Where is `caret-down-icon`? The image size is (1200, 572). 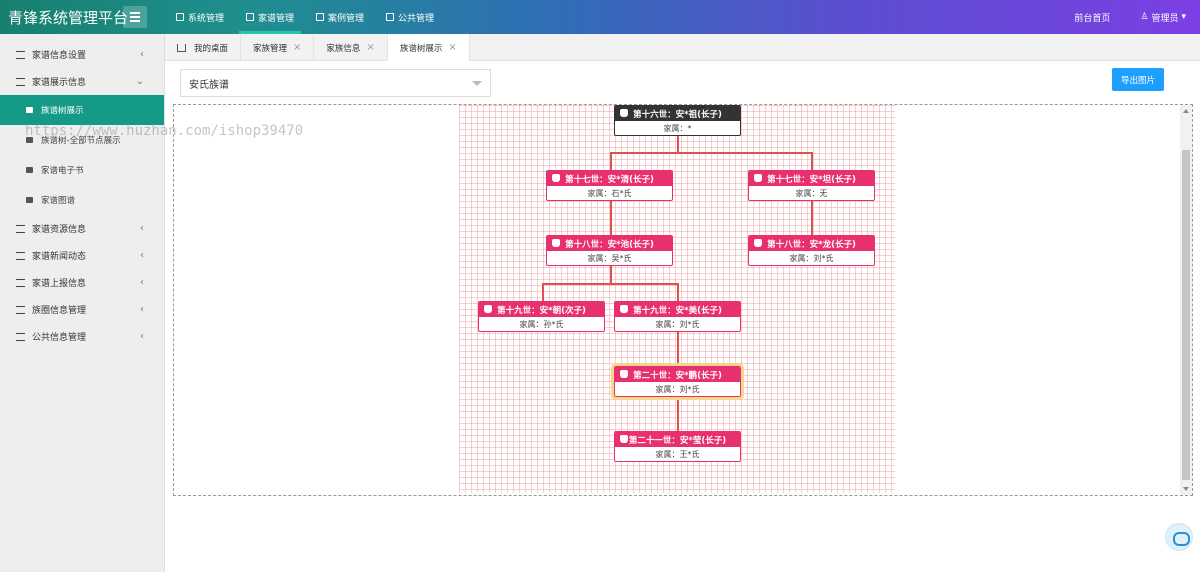
caret-down-icon is located at coordinates (477, 83).